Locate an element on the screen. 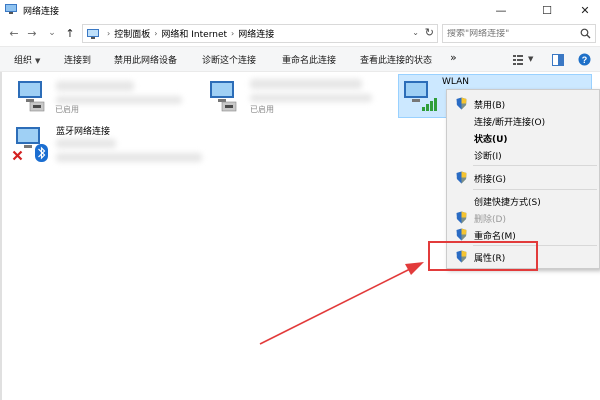  more-commands-button: » is located at coordinates (453, 57).